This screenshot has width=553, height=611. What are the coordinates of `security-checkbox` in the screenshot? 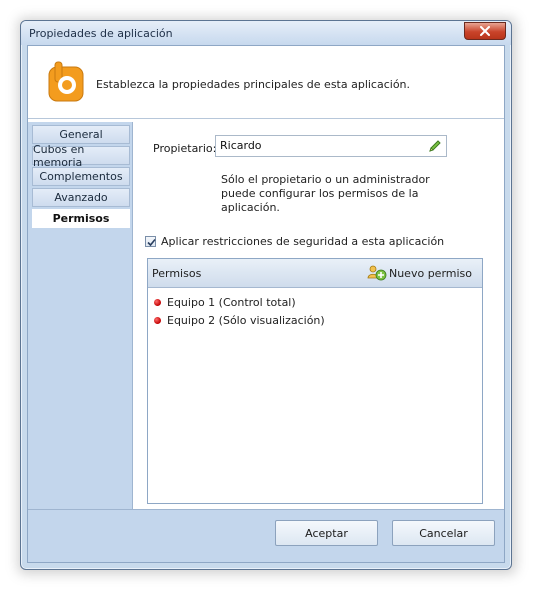 It's located at (150, 241).